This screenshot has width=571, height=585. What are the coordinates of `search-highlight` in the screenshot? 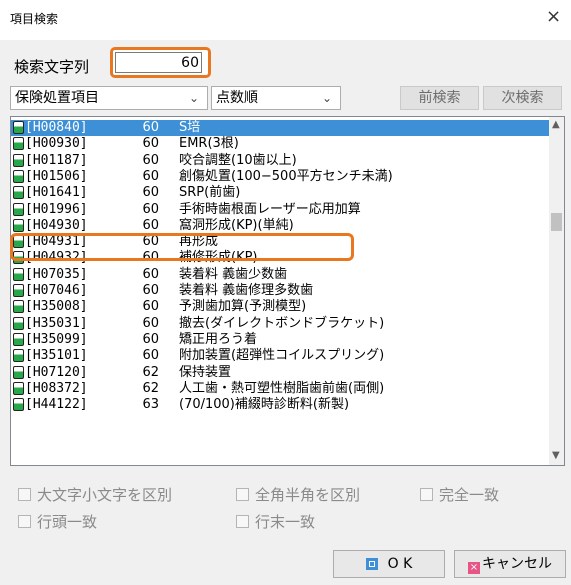 It's located at (160, 62).